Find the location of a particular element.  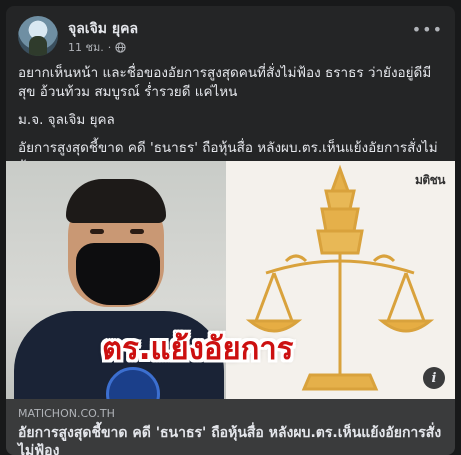

post-time: 11 ชม. is located at coordinates (86, 47).